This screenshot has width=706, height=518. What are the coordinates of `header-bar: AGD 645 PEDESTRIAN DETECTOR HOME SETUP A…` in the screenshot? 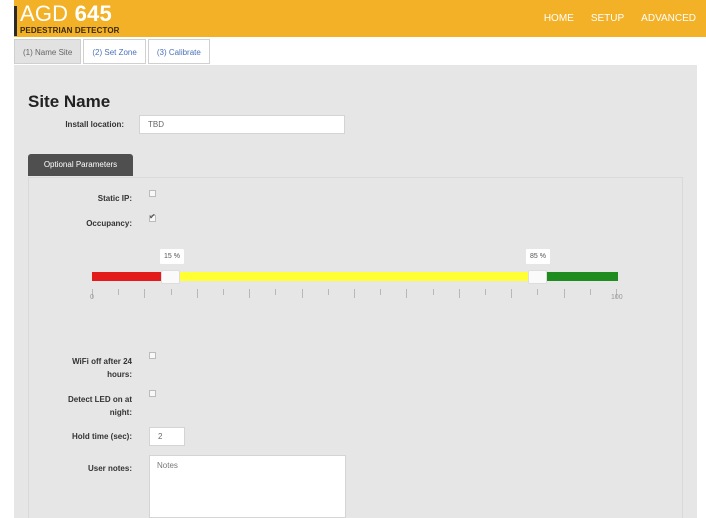 It's located at (353, 18).